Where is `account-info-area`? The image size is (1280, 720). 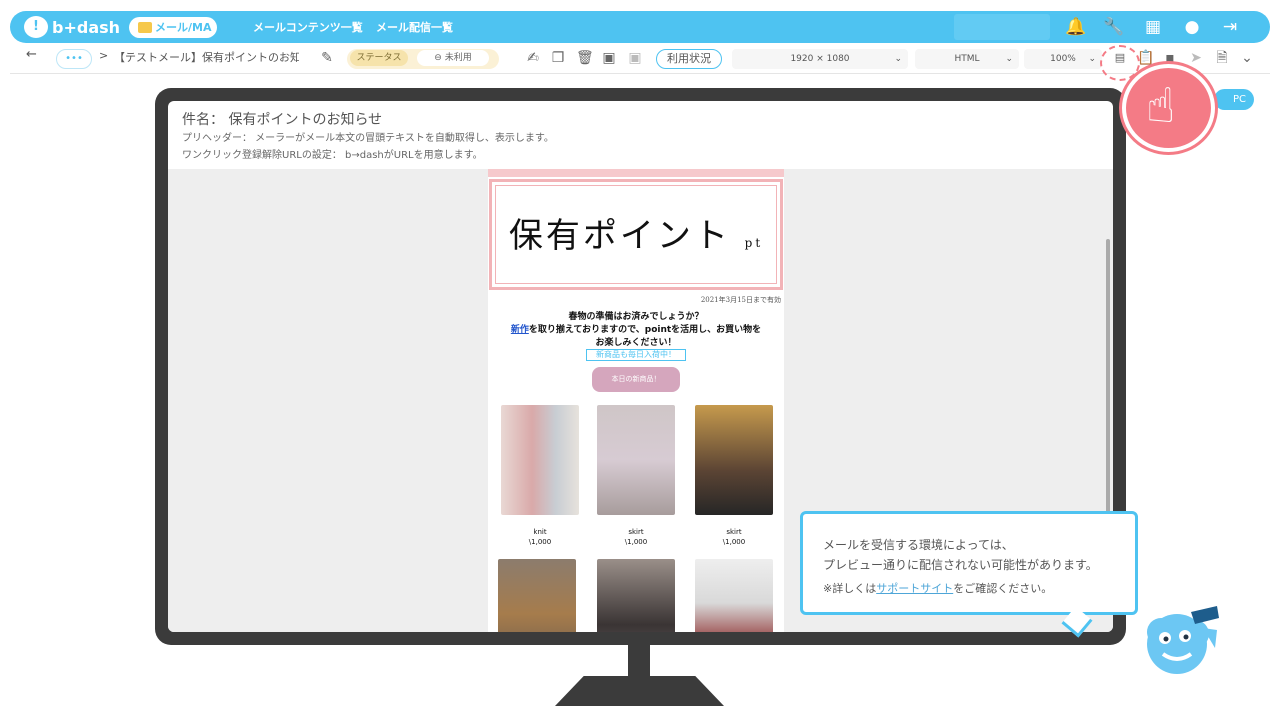 account-info-area is located at coordinates (1002, 27).